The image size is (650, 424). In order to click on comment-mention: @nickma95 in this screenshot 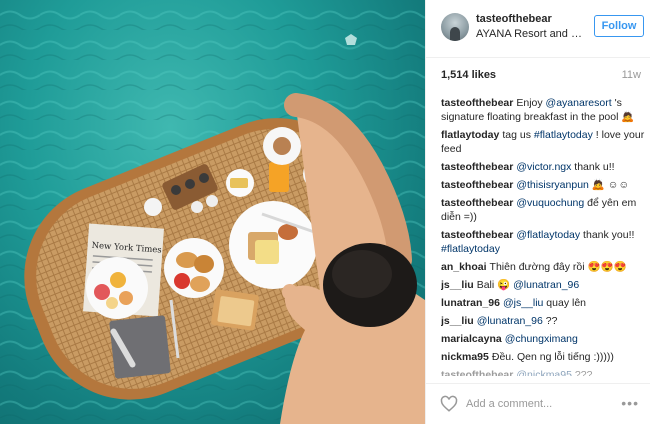, I will do `click(544, 372)`.